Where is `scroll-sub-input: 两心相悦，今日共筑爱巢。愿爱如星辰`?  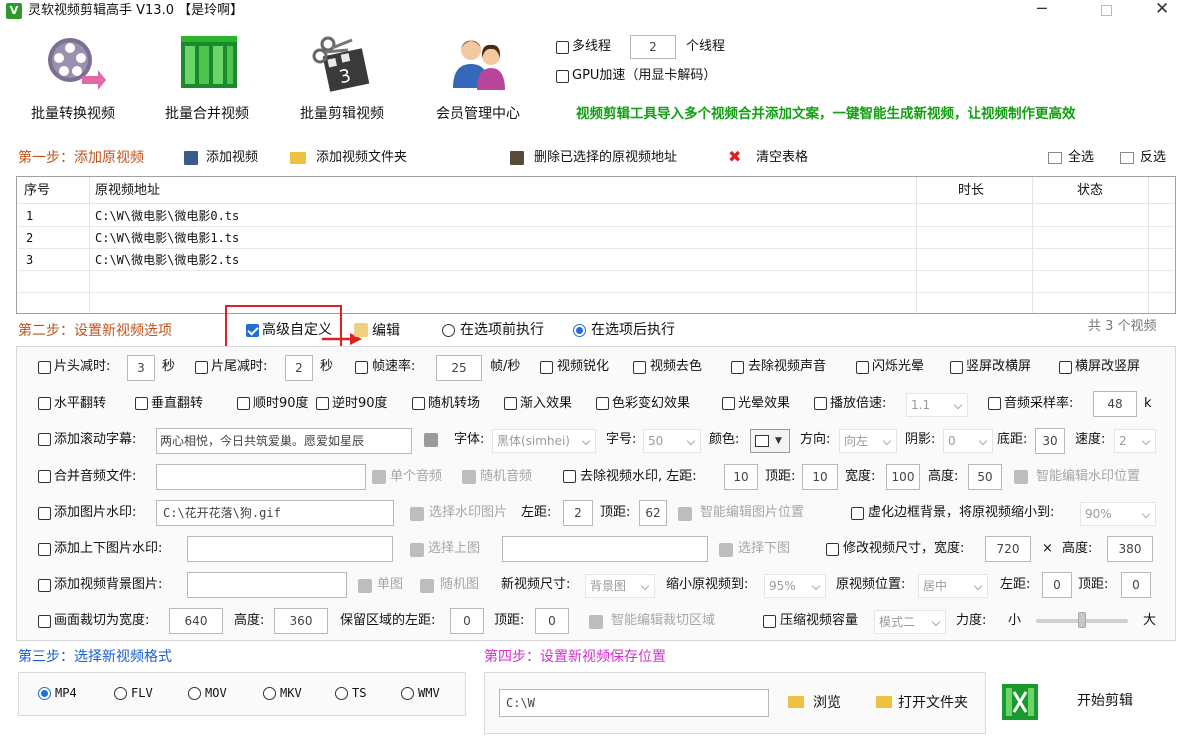 scroll-sub-input: 两心相悦，今日共筑爱巢。愿爱如星辰 is located at coordinates (284, 441).